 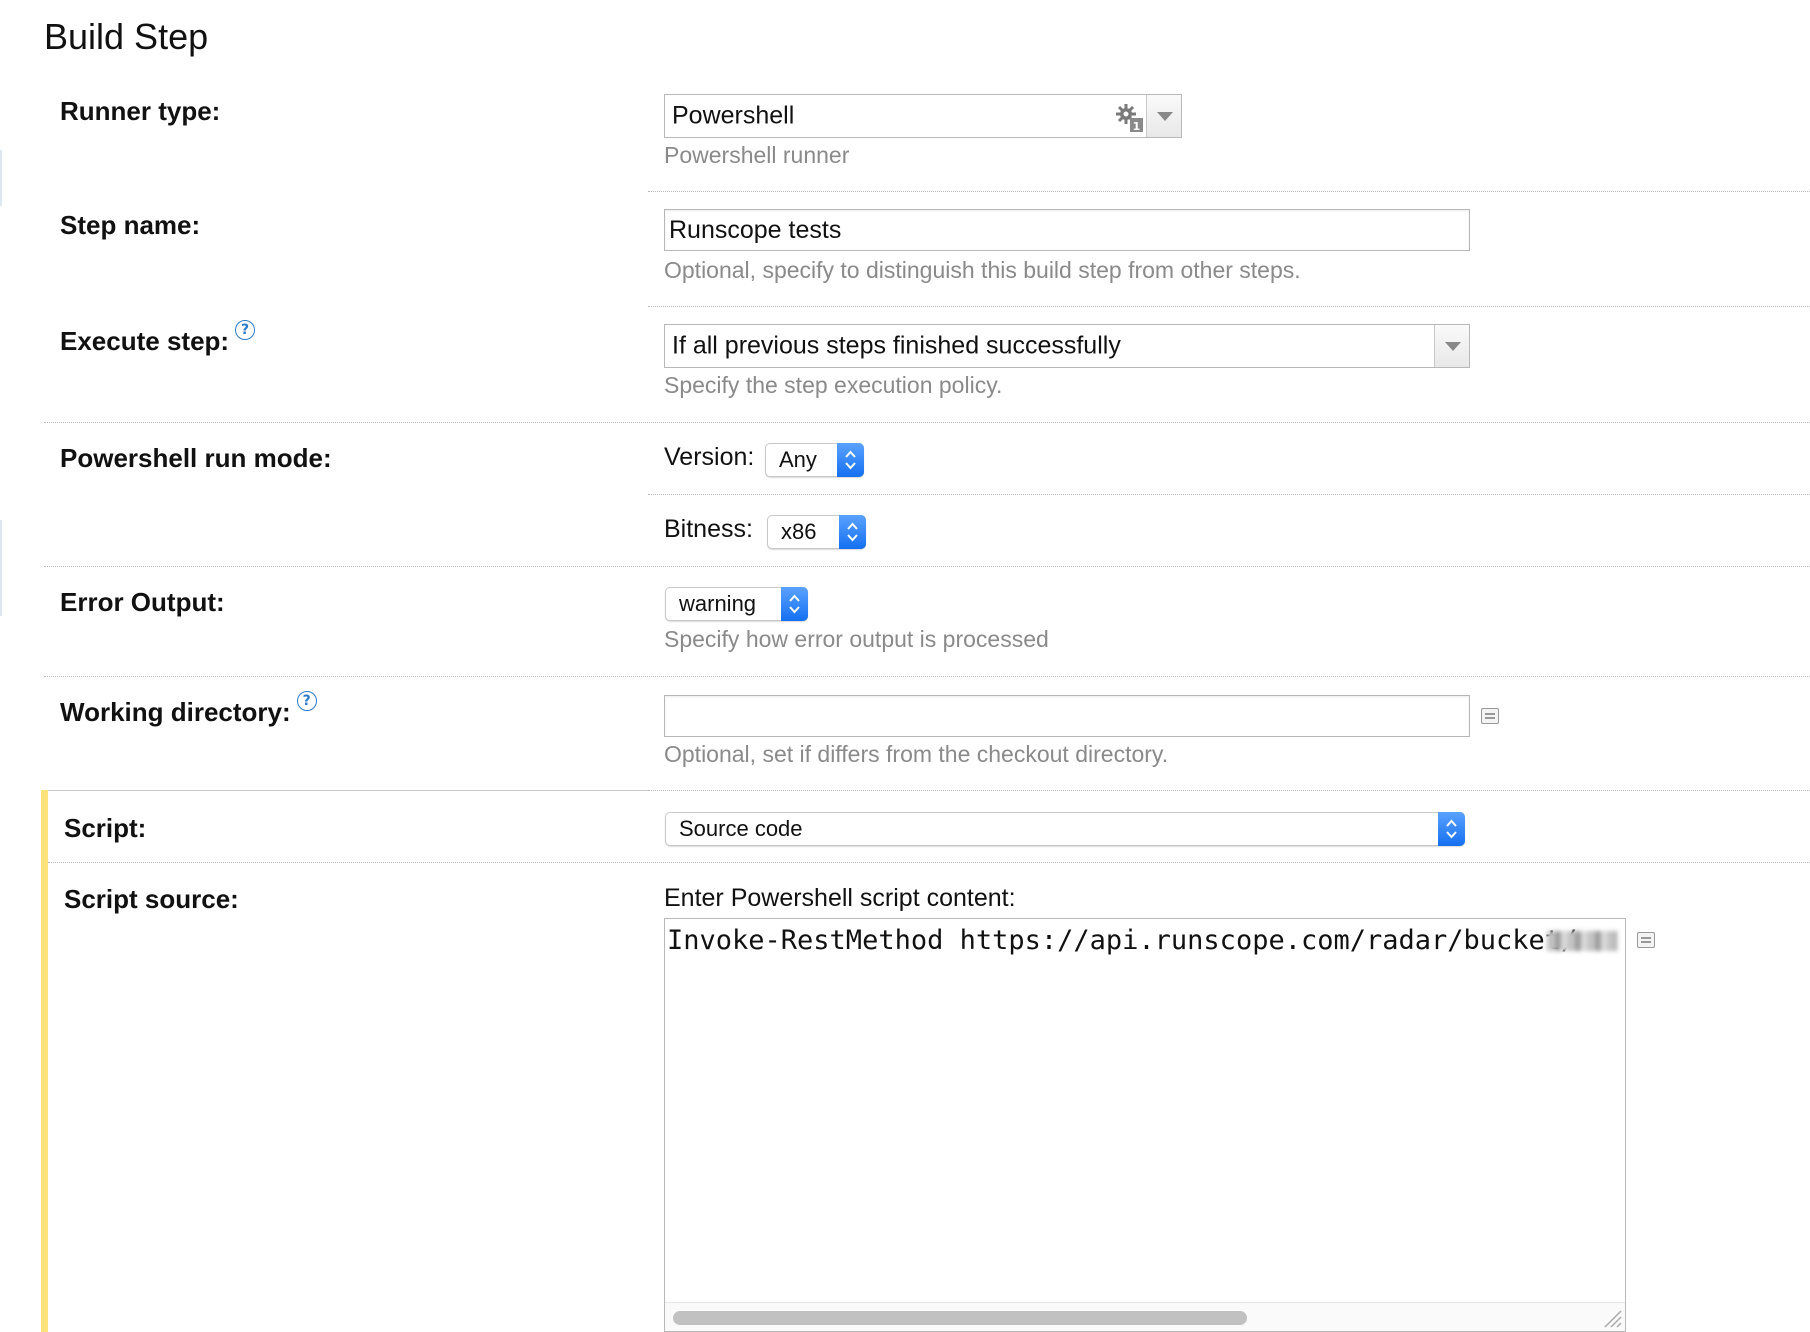 I want to click on error-output-hint: Specify how error output is processed, so click(x=856, y=639).